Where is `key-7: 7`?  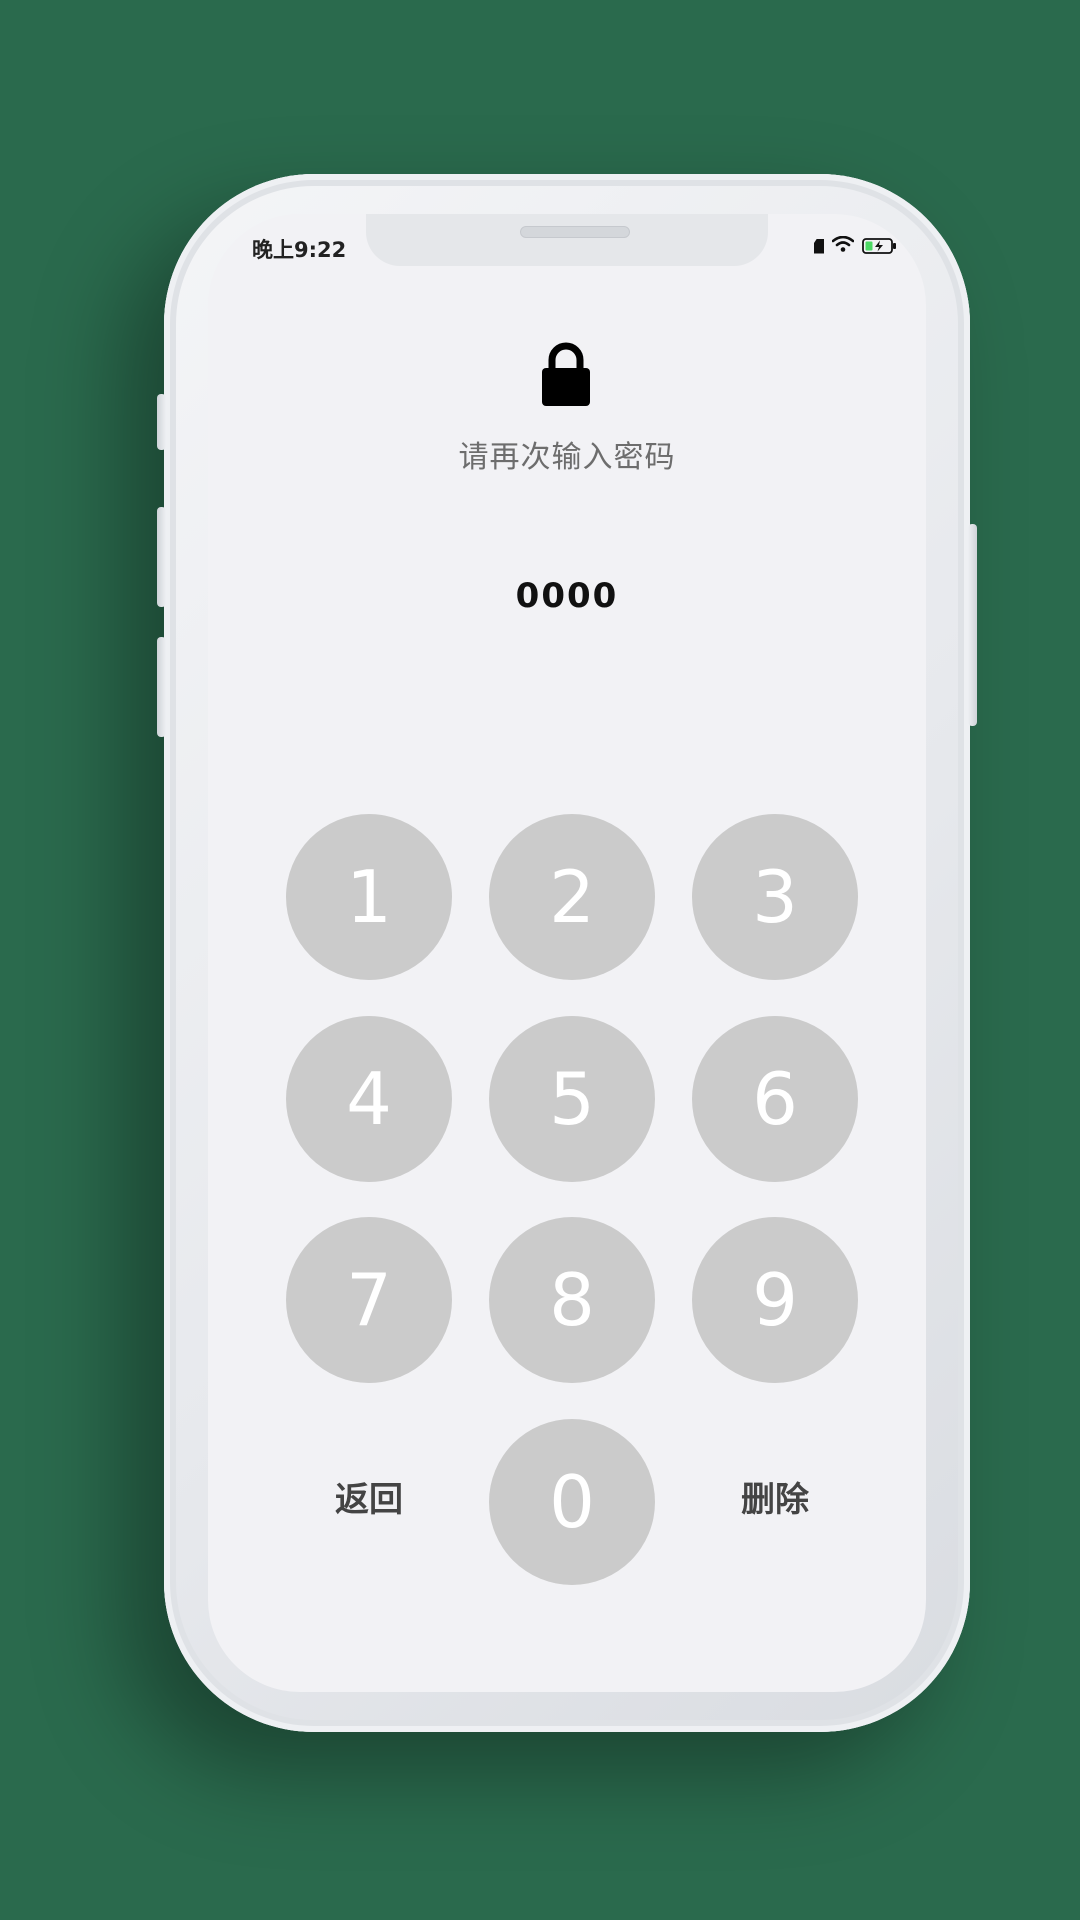 key-7: 7 is located at coordinates (369, 1300).